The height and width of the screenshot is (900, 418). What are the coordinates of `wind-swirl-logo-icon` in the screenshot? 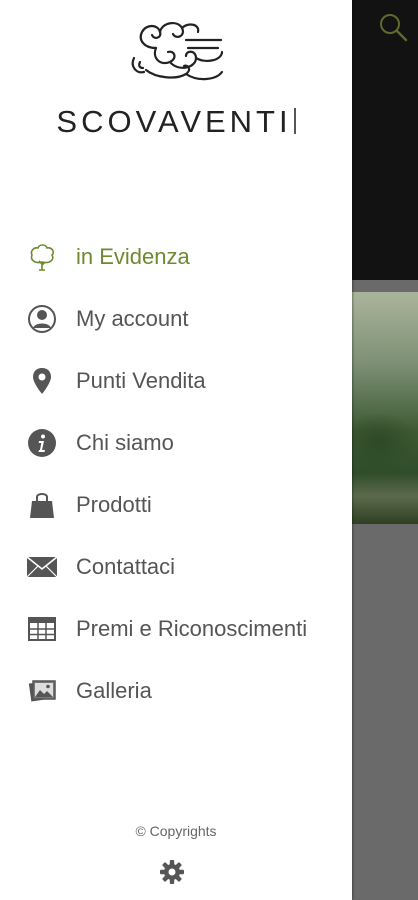 It's located at (177, 51).